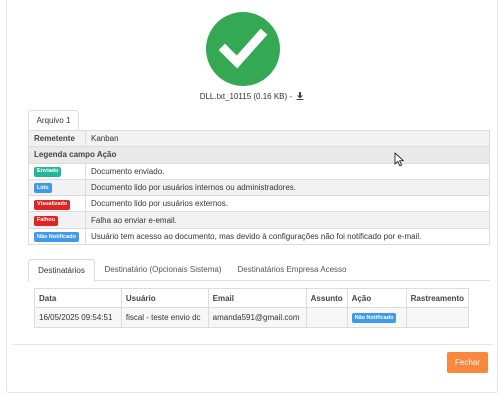 The image size is (503, 397). What do you see at coordinates (61, 270) in the screenshot?
I see `tab-destinatarios: Destinatários` at bounding box center [61, 270].